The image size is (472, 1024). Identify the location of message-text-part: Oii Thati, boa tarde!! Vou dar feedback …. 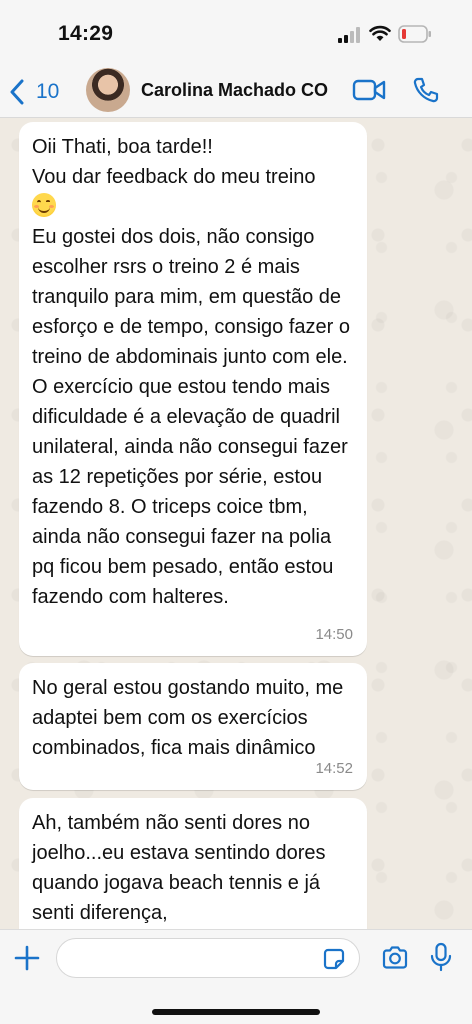
(174, 162).